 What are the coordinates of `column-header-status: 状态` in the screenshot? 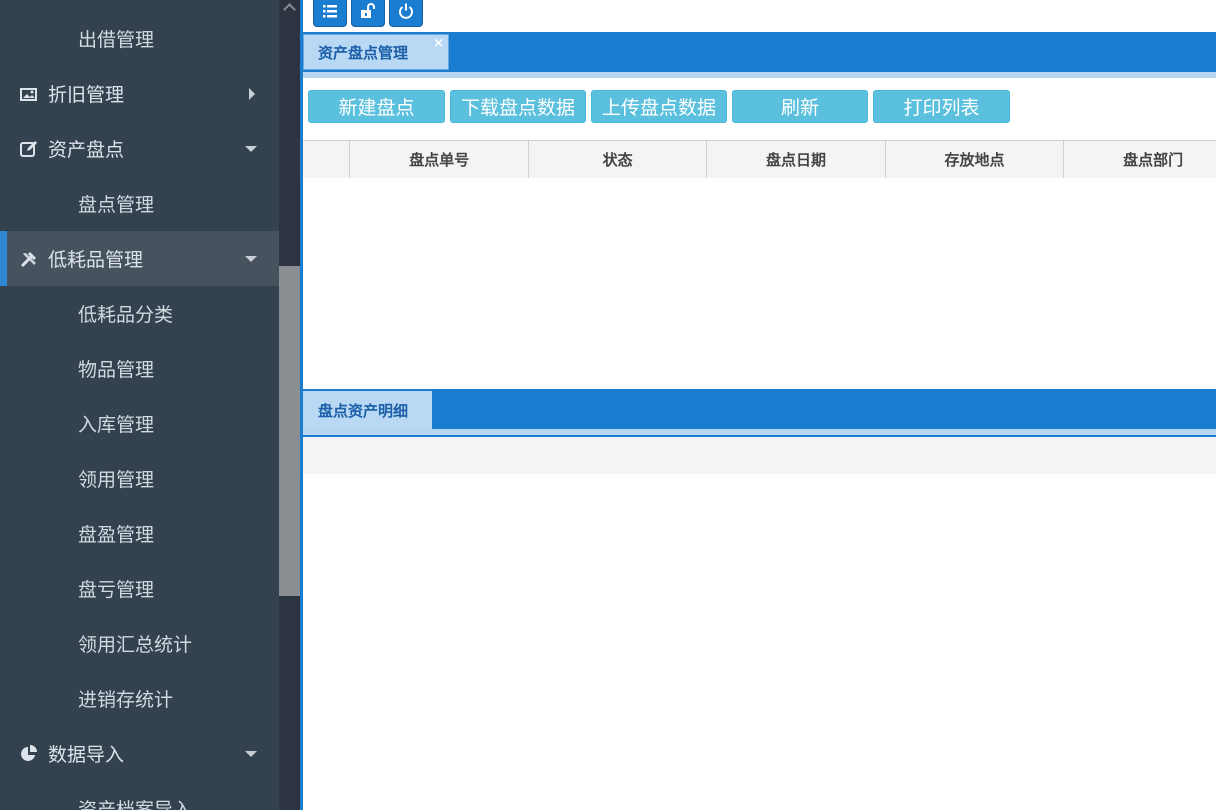 It's located at (618, 159).